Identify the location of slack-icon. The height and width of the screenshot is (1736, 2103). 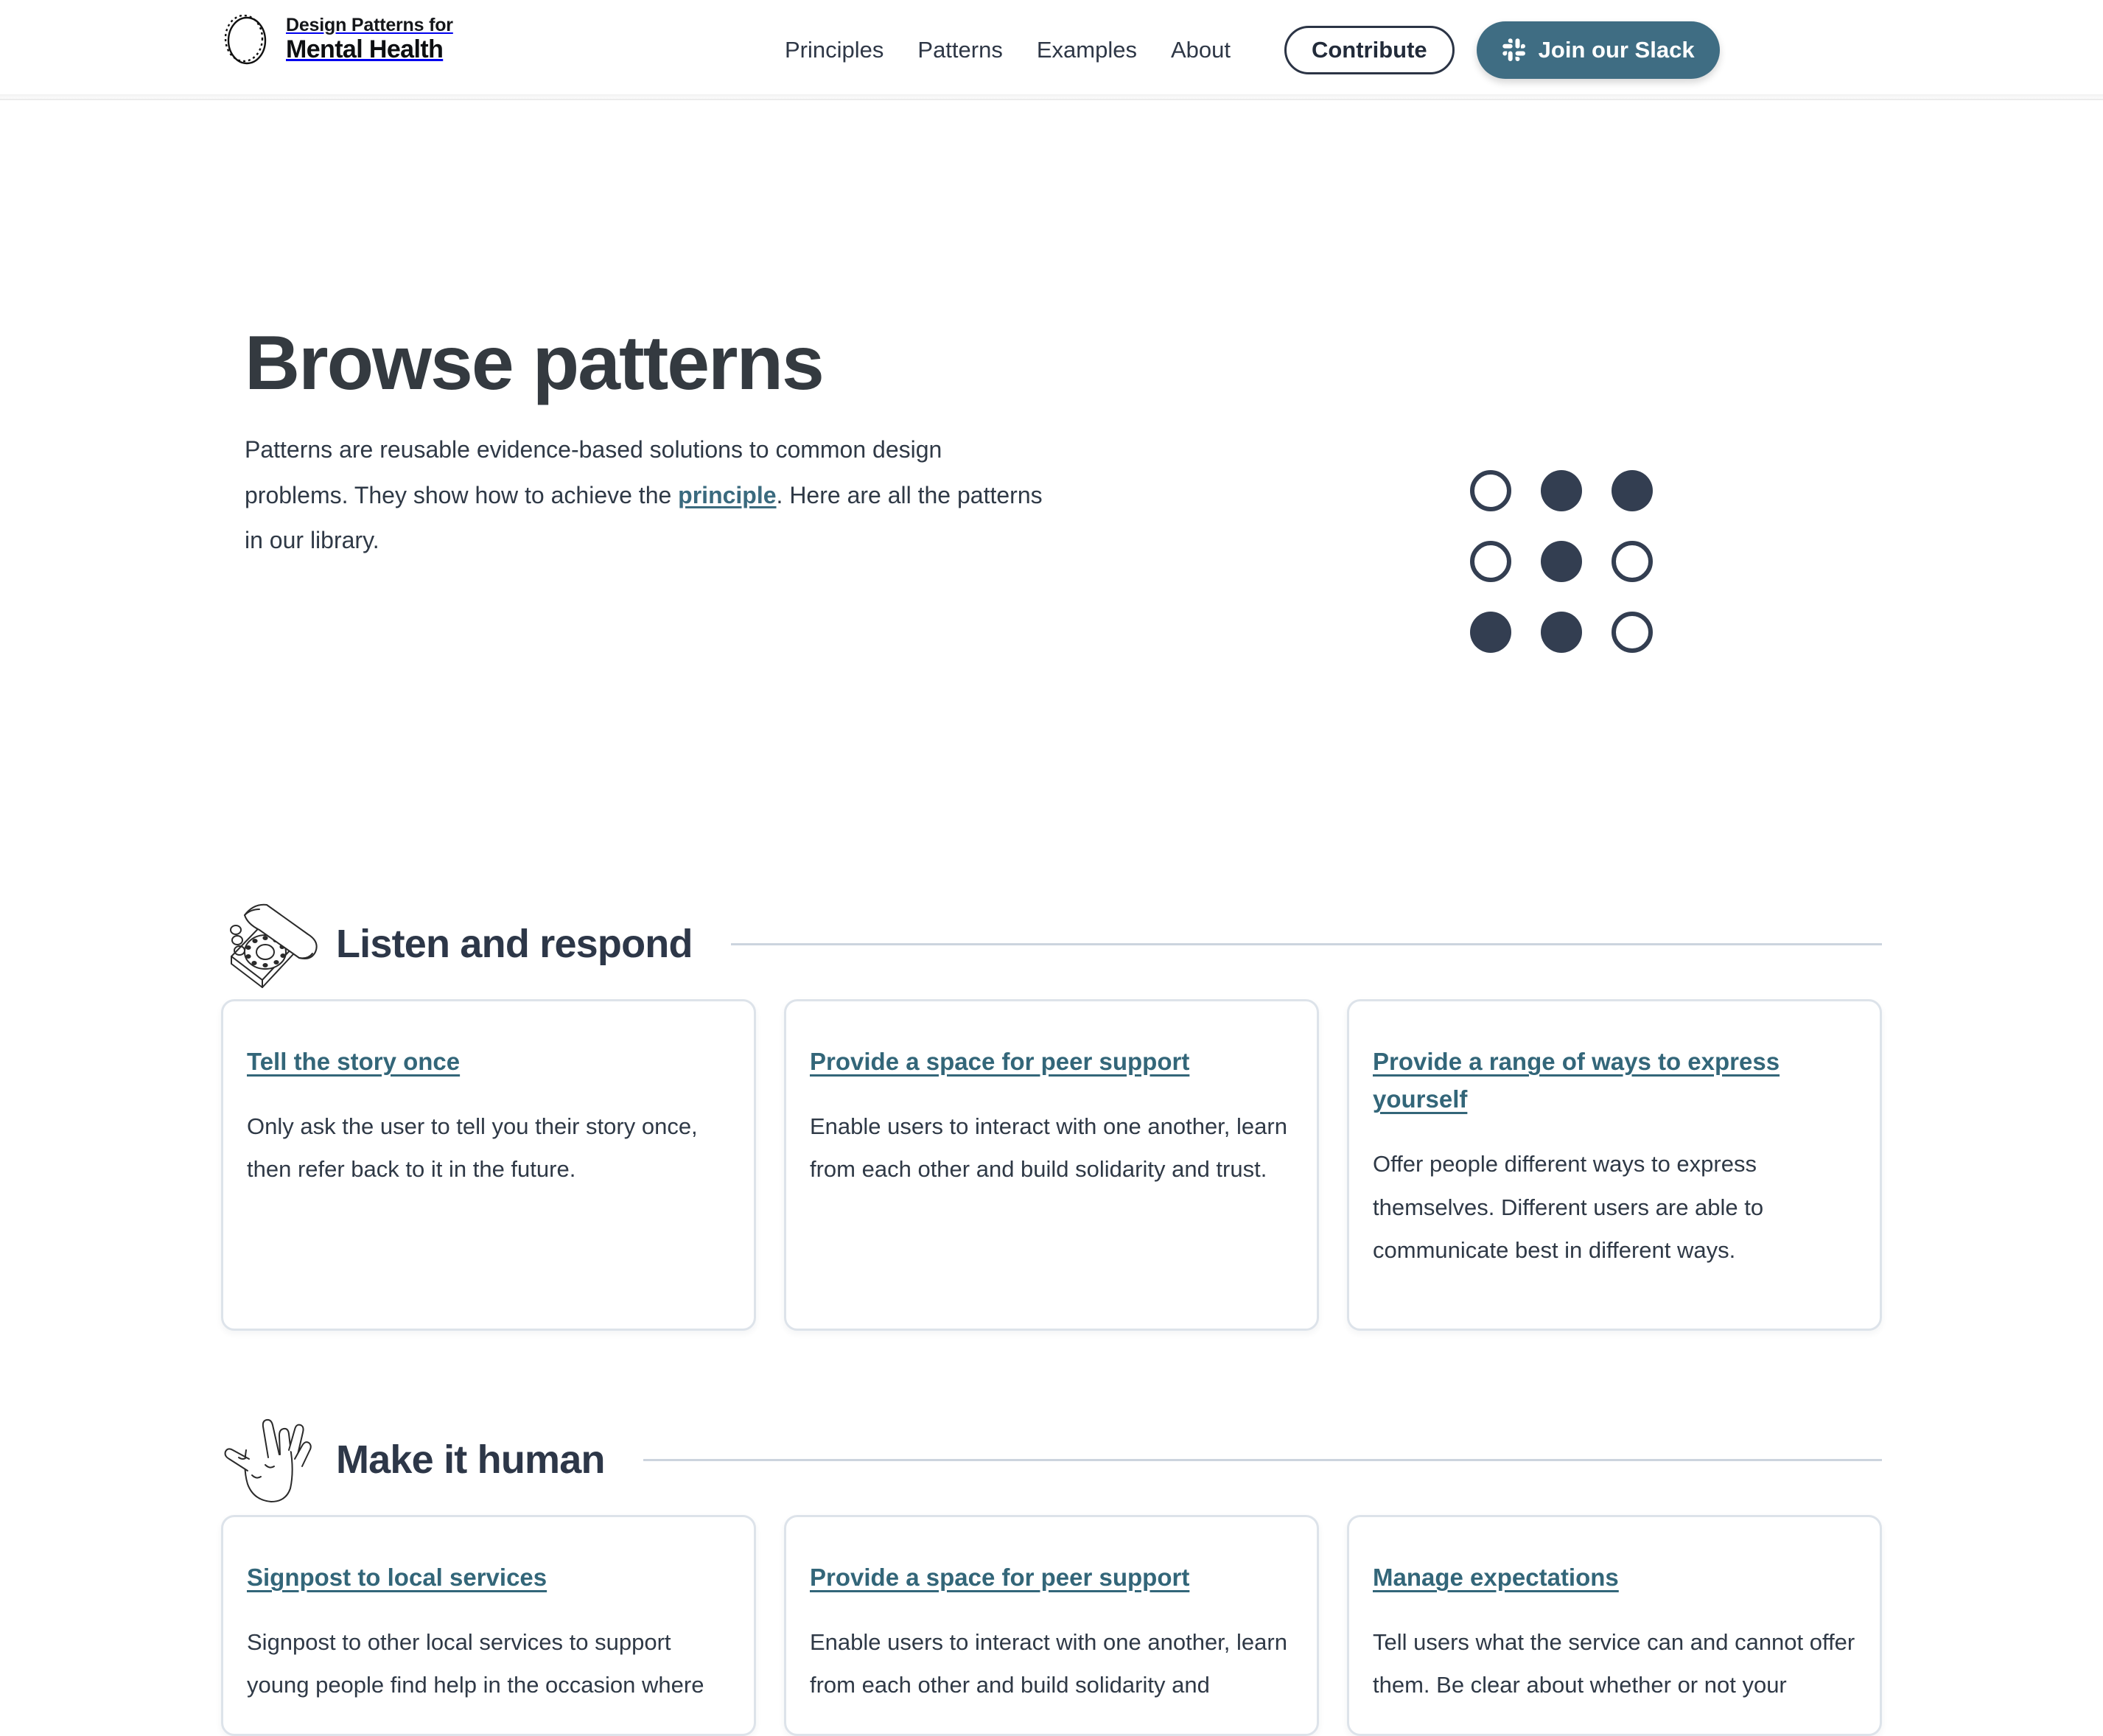
(1514, 50).